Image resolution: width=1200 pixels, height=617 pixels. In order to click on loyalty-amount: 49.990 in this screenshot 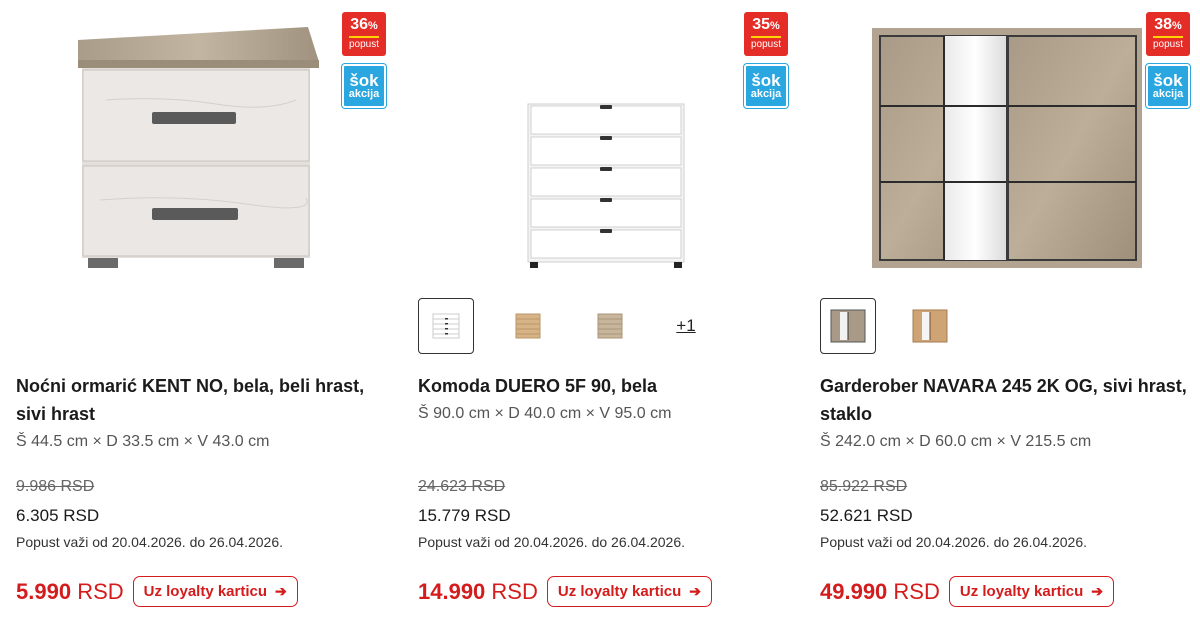, I will do `click(854, 591)`.